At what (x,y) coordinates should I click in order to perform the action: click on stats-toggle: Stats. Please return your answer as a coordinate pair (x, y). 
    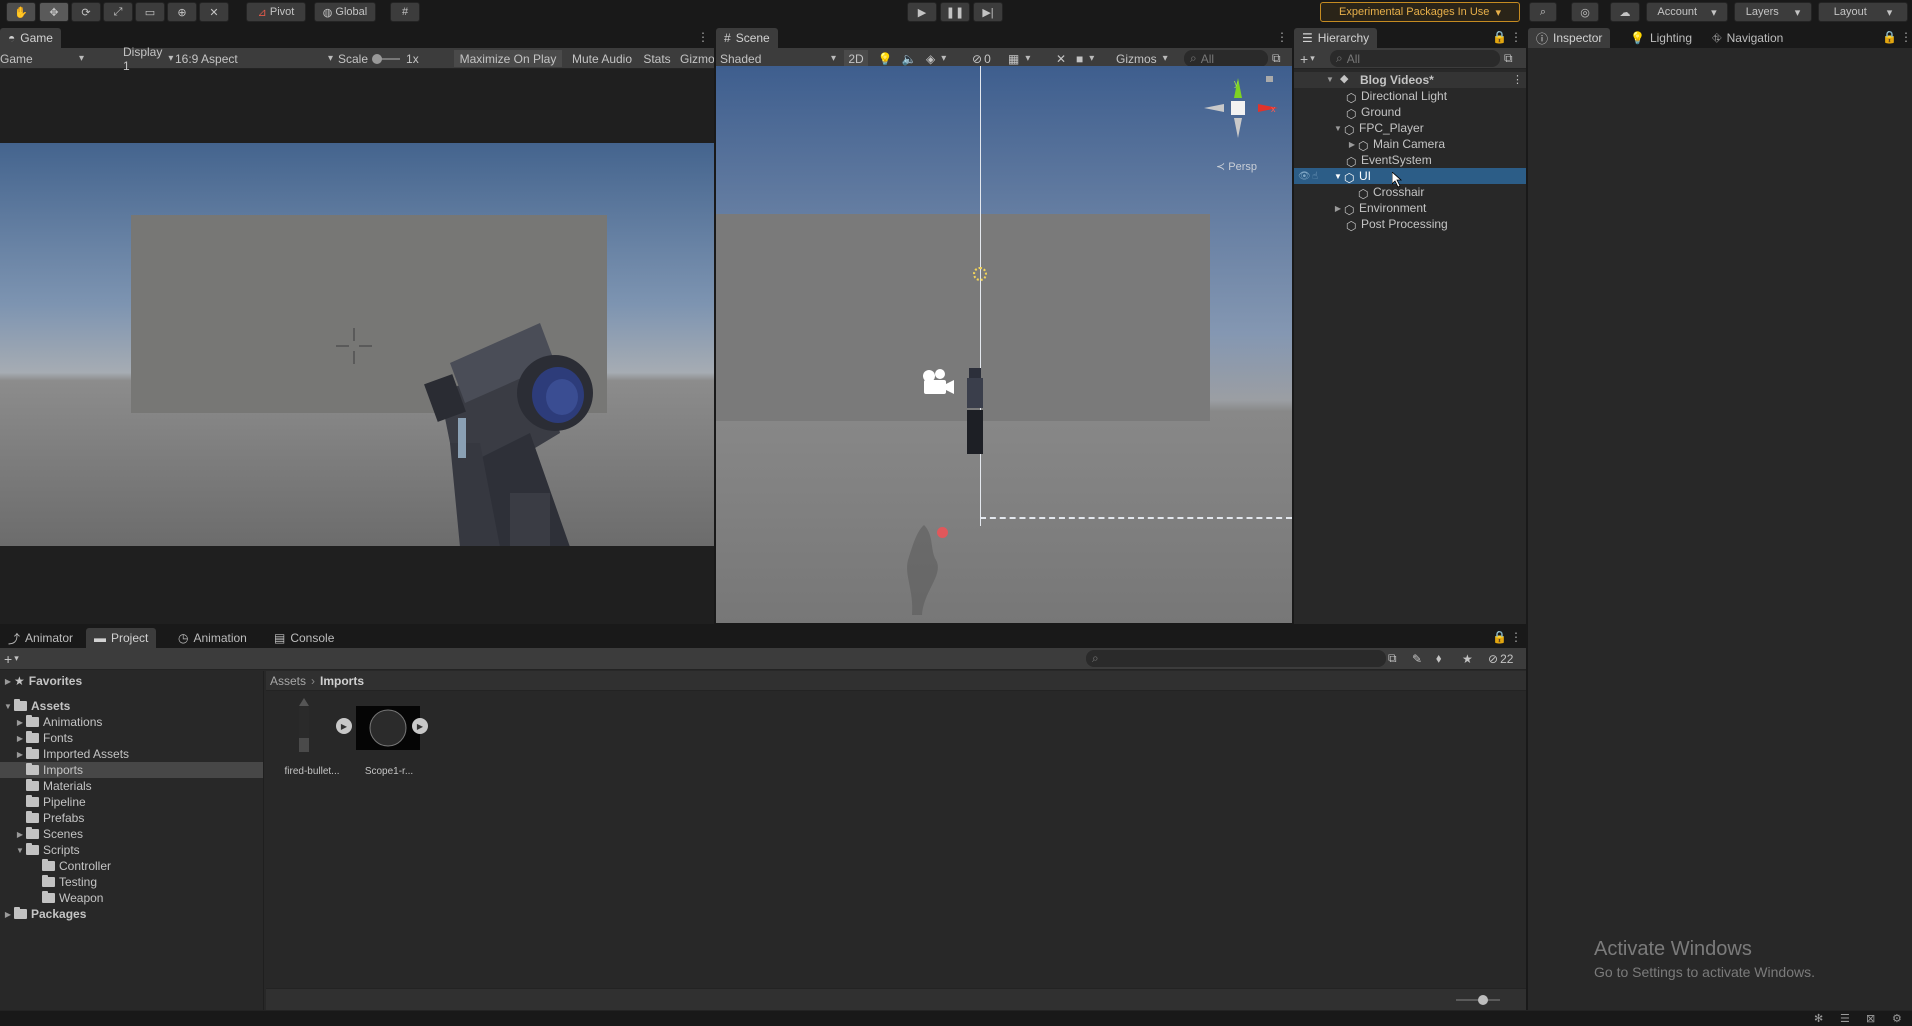
    Looking at the image, I should click on (657, 58).